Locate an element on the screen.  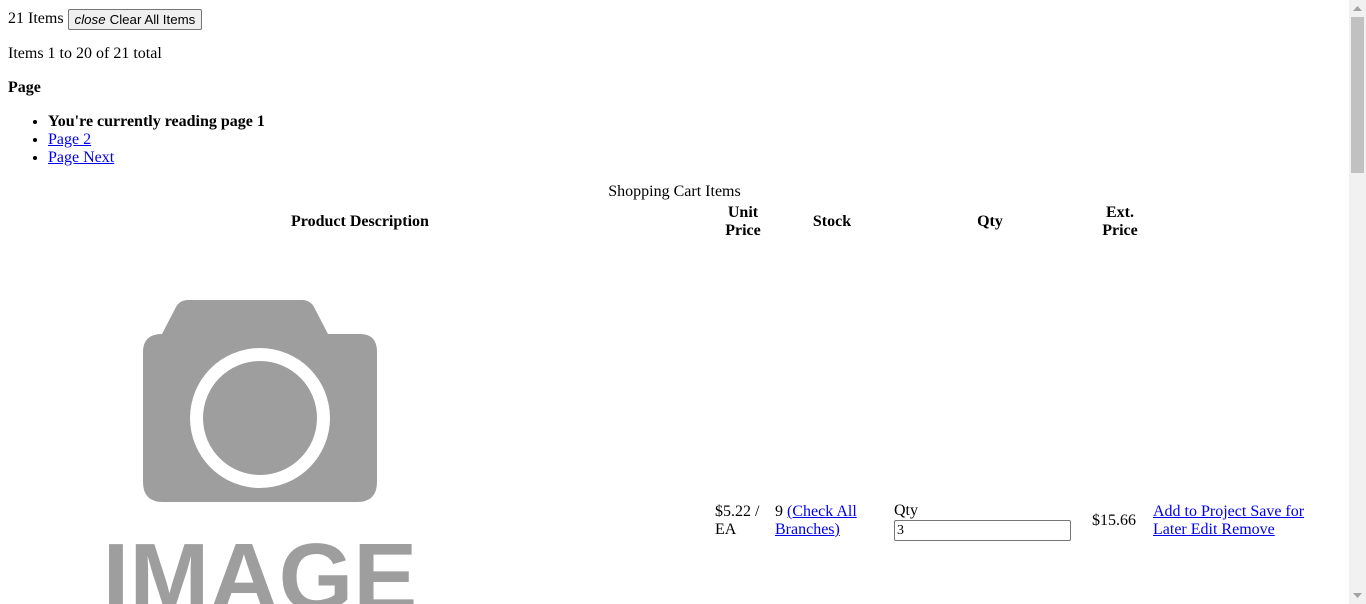
cart-item-count: 21 Items is located at coordinates (36, 18).